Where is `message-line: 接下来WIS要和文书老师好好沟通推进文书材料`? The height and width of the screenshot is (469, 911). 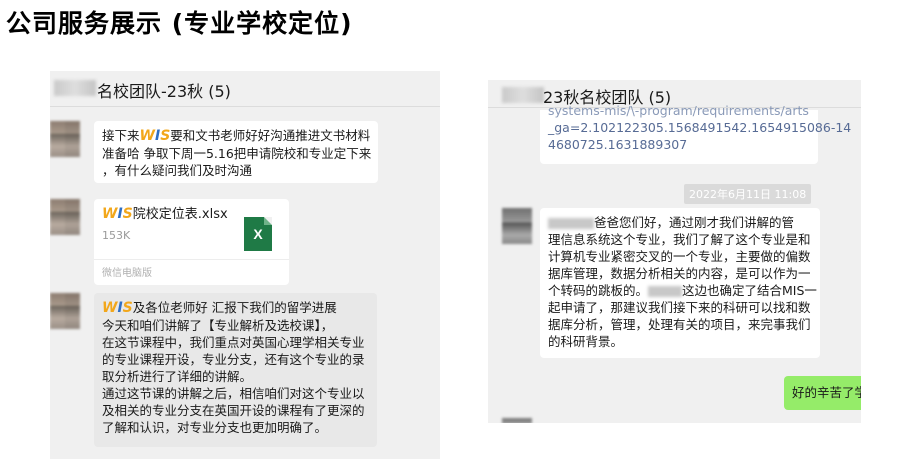
message-line: 接下来WIS要和文书老师好好沟通推进文书材料 is located at coordinates (236, 136).